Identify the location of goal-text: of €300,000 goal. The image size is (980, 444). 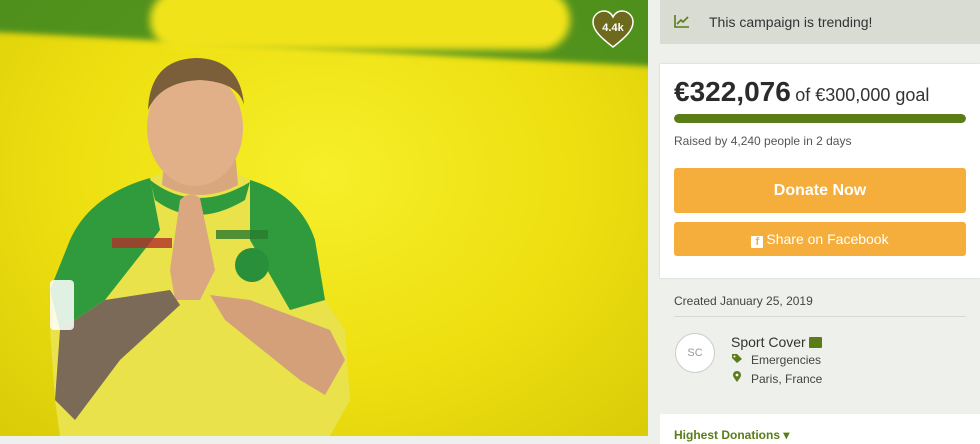
(862, 95).